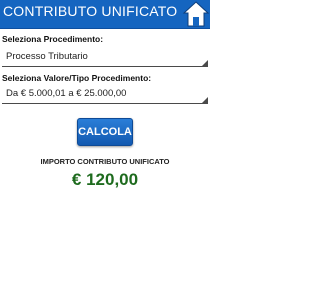 This screenshot has height=300, width=320. What do you see at coordinates (66, 93) in the screenshot?
I see `valore-select-value: Da € 5.000,01 a € 25.000,00` at bounding box center [66, 93].